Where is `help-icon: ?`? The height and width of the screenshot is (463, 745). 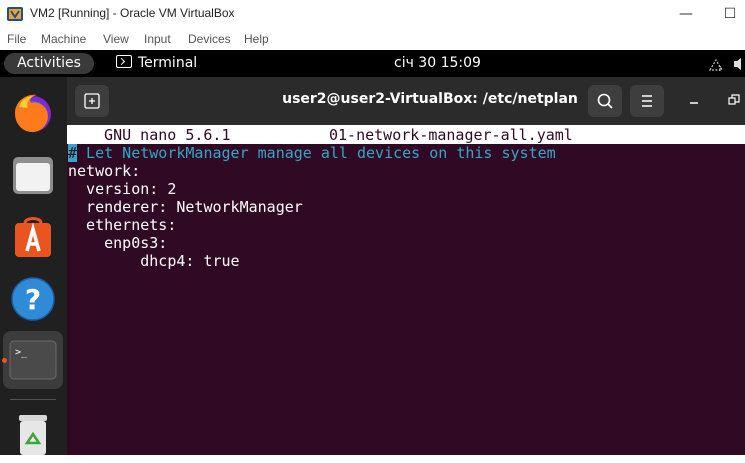
help-icon: ? is located at coordinates (33, 299).